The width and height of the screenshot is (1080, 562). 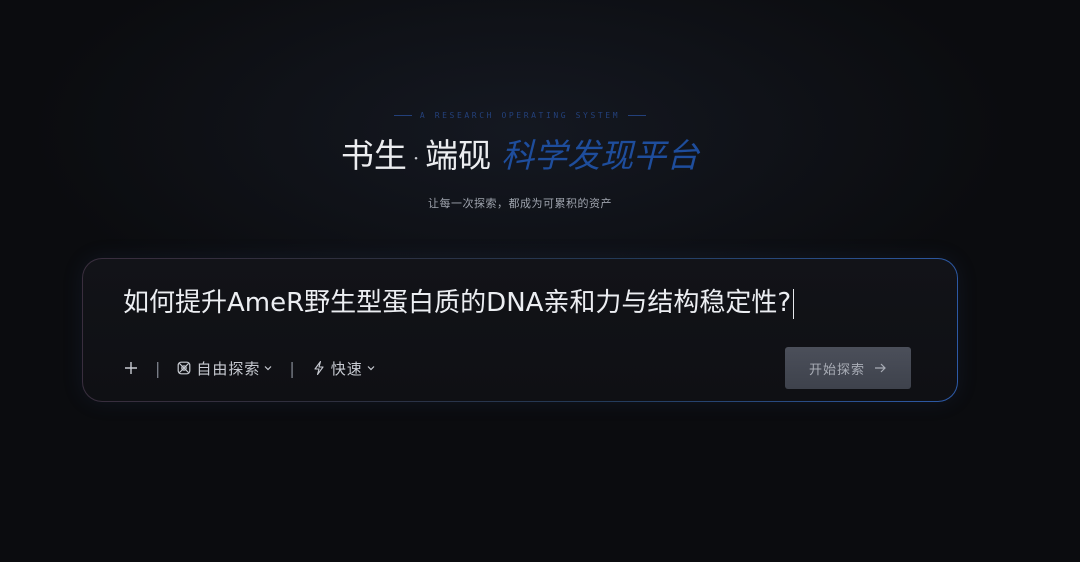 I want to click on title-brand-2: 端砚, so click(x=458, y=155).